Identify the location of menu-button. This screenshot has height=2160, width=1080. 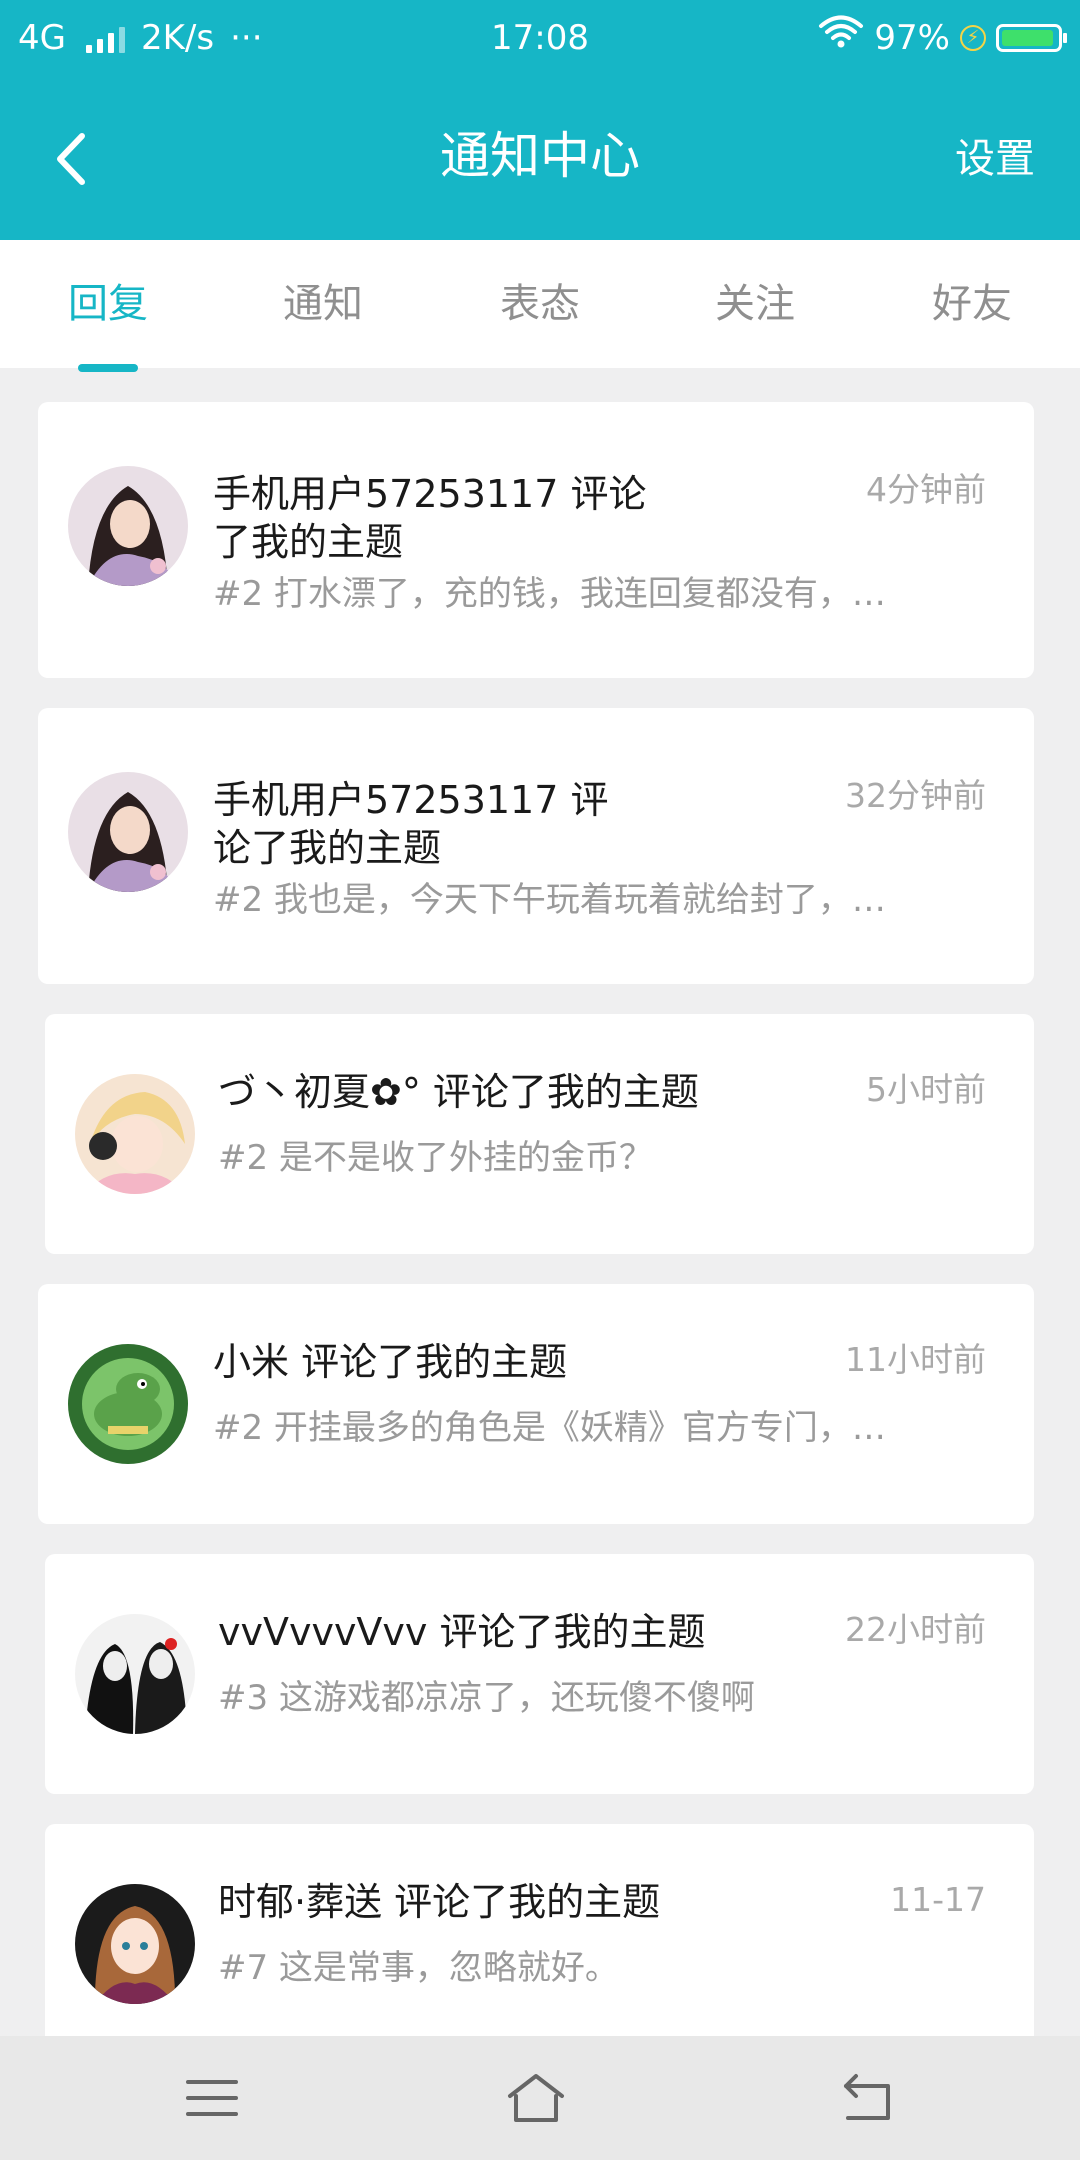
(212, 2098).